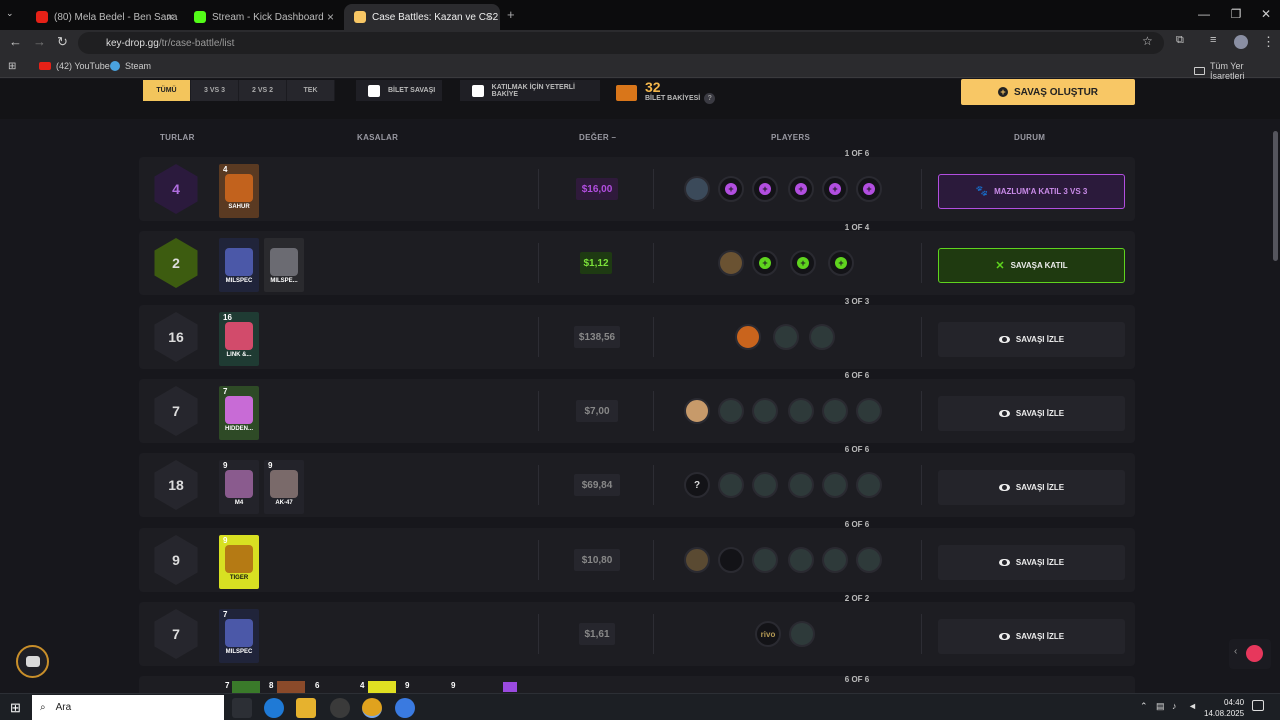 The width and height of the screenshot is (1280, 720). I want to click on battle-row: 9 9 TIGER $10,80 6 OF 6 SAVAŞI İZLE, so click(637, 556).